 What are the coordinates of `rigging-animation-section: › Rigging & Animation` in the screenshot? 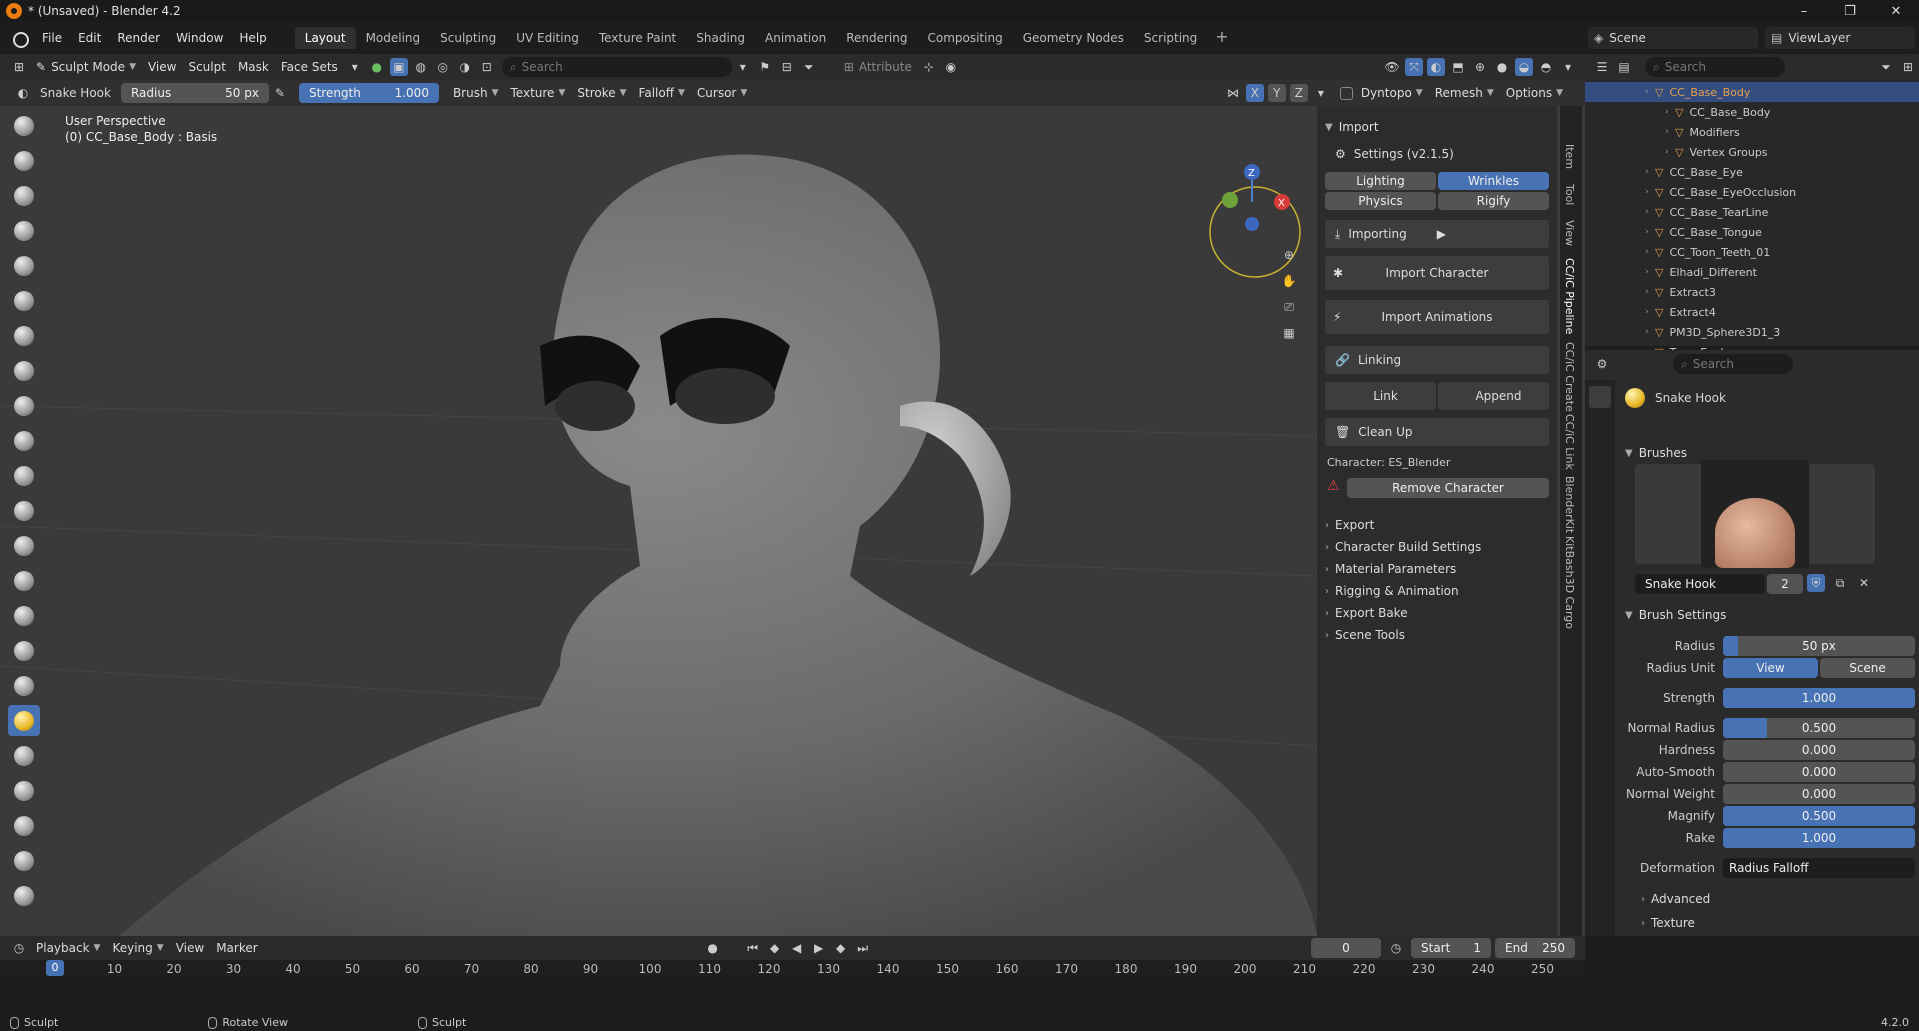 It's located at (1437, 591).